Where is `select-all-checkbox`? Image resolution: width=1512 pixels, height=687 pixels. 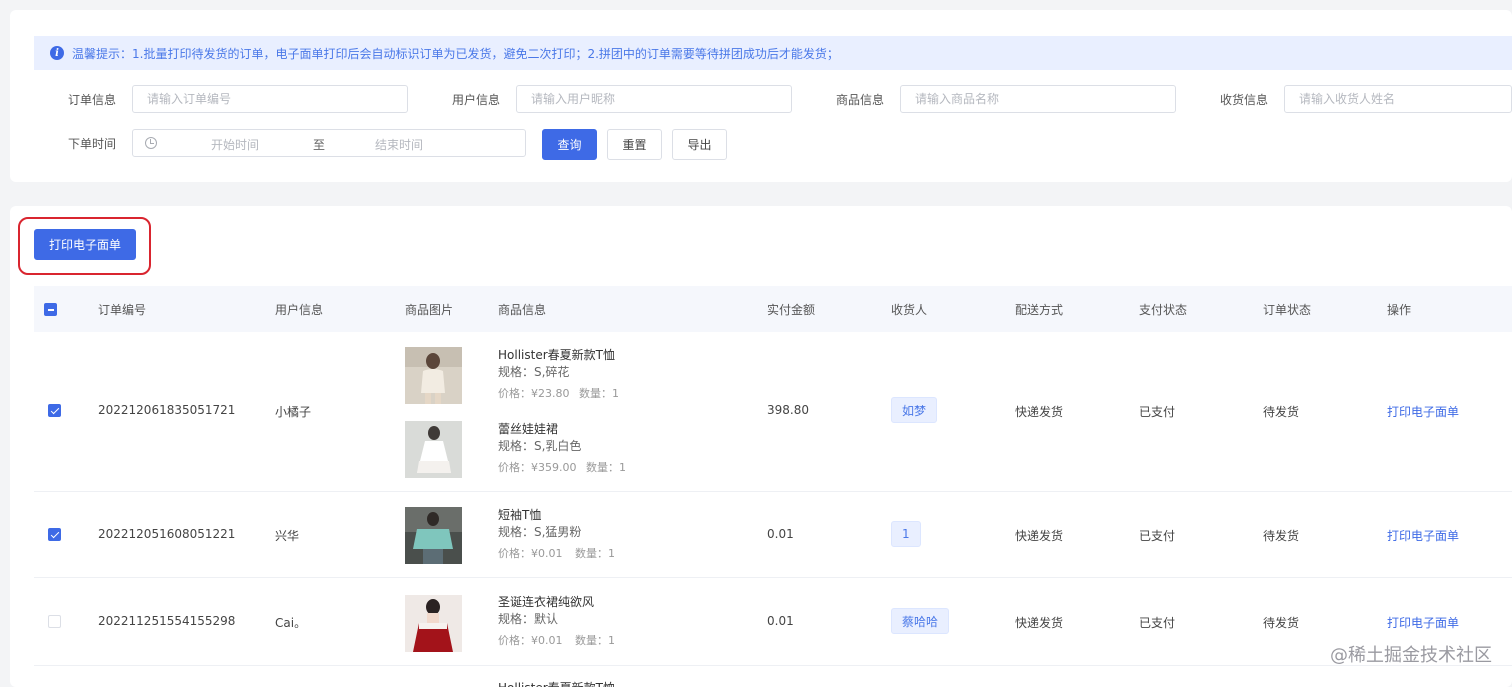 select-all-checkbox is located at coordinates (50, 309).